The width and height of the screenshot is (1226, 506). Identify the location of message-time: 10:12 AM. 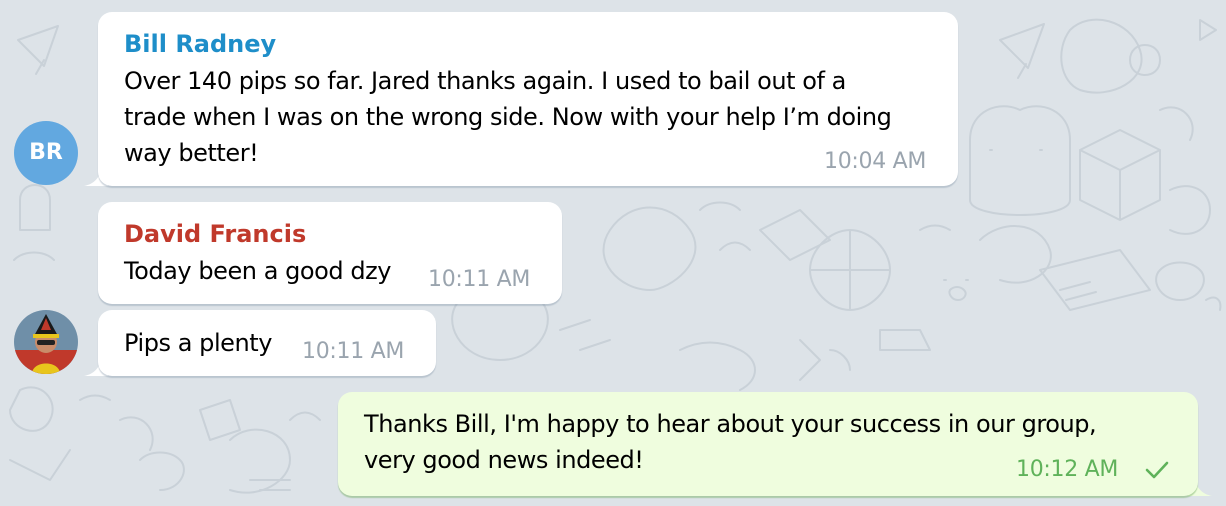
(1067, 469).